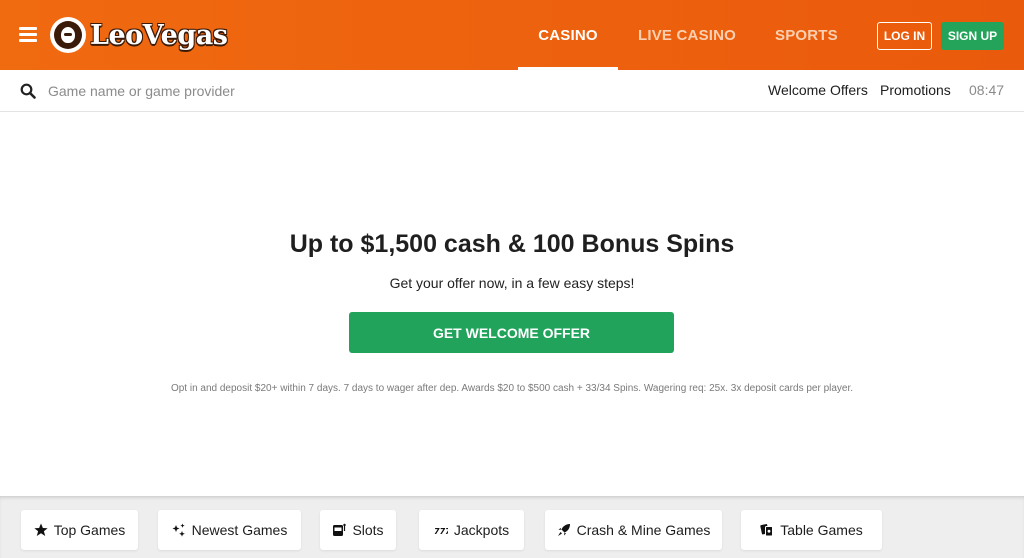 The image size is (1024, 558). What do you see at coordinates (239, 530) in the screenshot?
I see `category-label: Newest Games` at bounding box center [239, 530].